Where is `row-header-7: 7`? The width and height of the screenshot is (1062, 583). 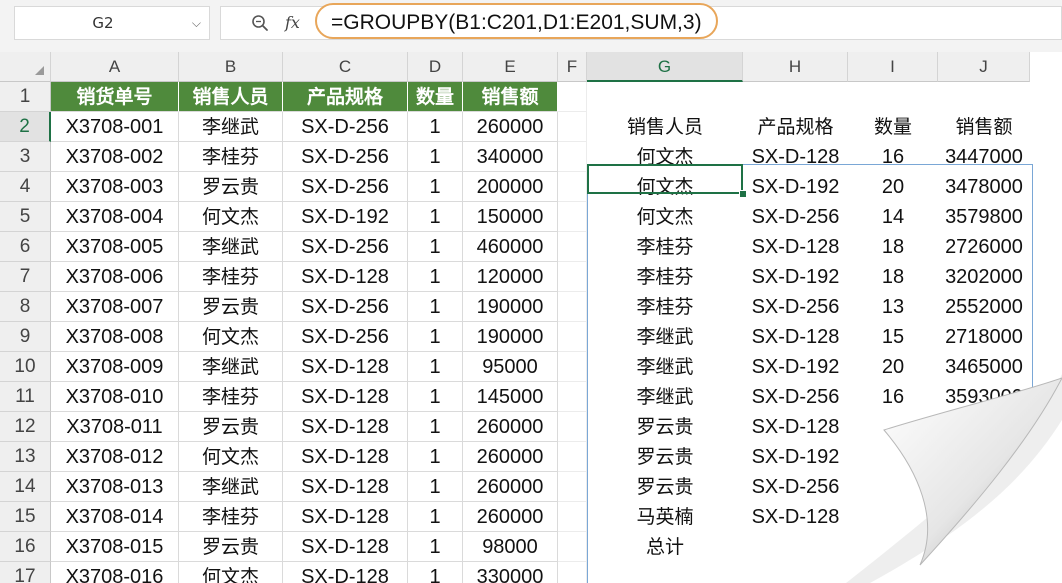 row-header-7: 7 is located at coordinates (25, 277).